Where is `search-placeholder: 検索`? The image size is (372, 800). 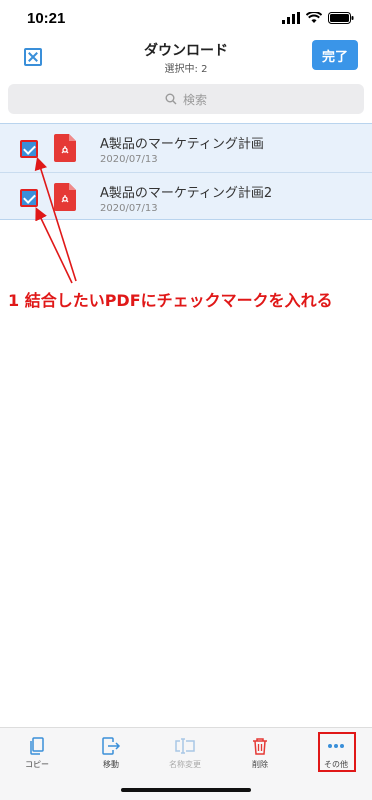 search-placeholder: 検索 is located at coordinates (194, 99).